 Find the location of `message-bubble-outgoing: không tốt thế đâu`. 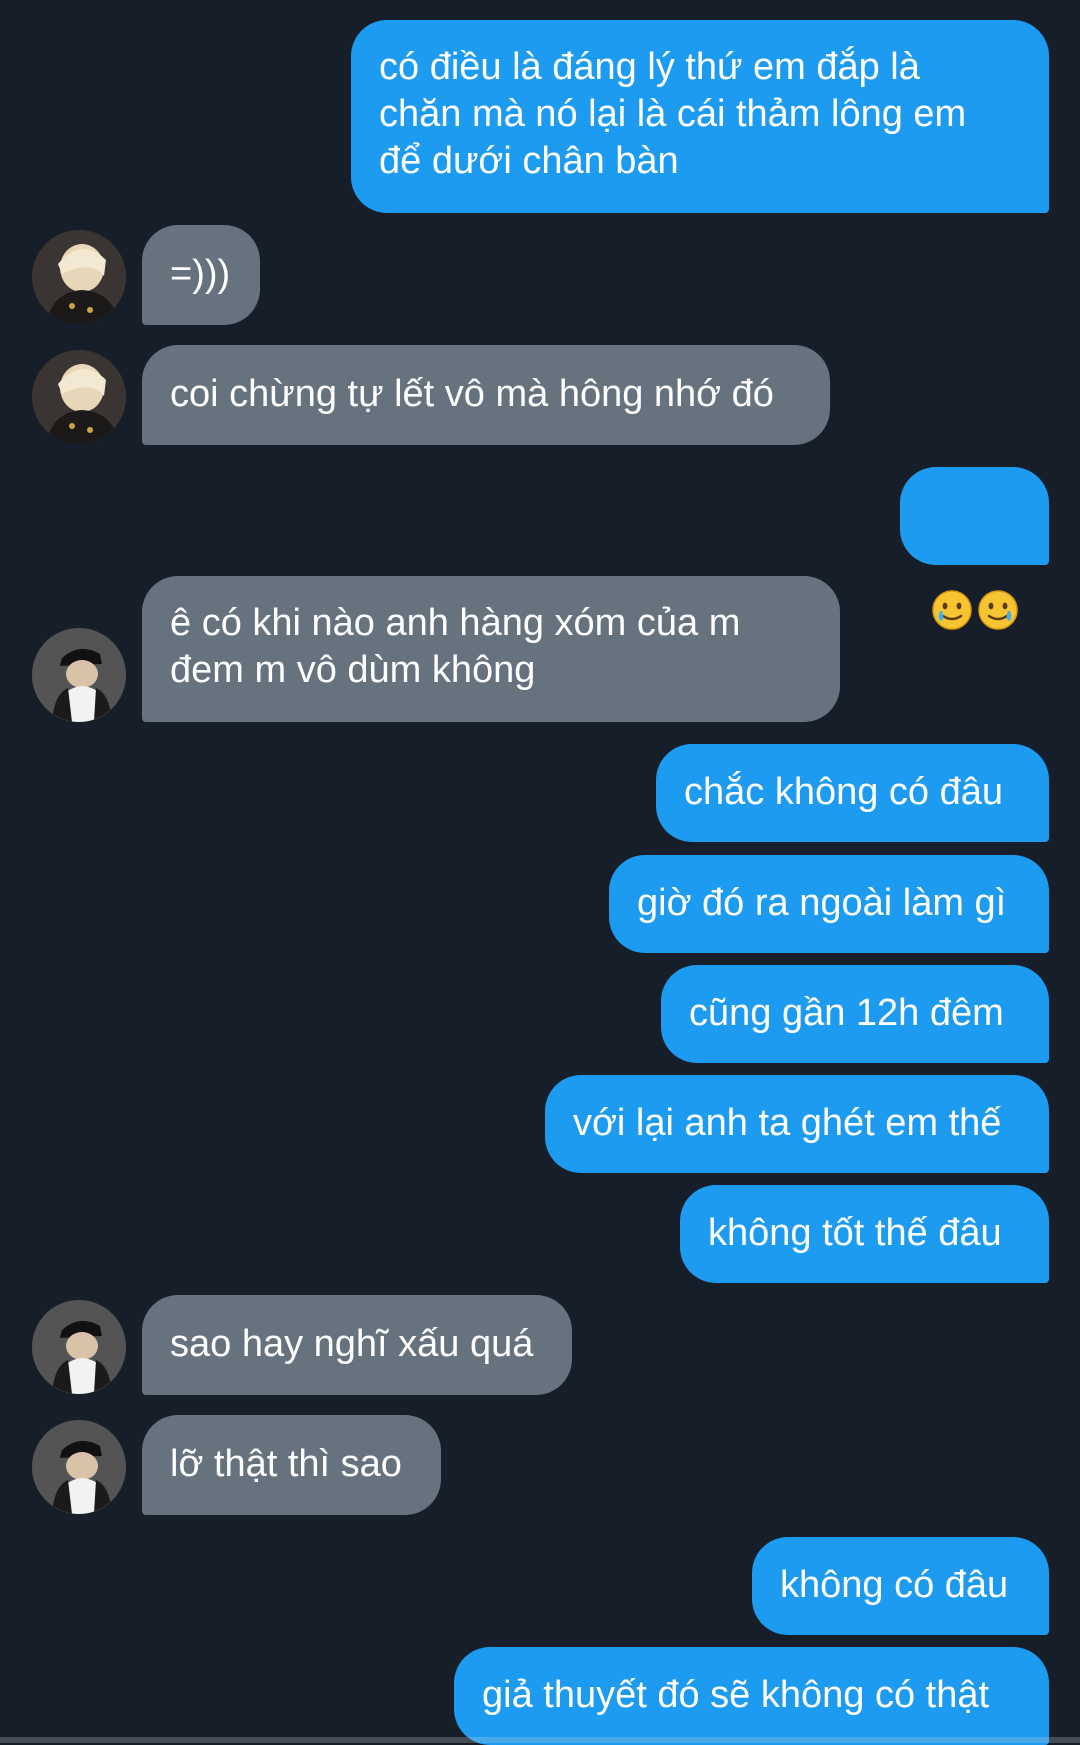

message-bubble-outgoing: không tốt thế đâu is located at coordinates (864, 1234).